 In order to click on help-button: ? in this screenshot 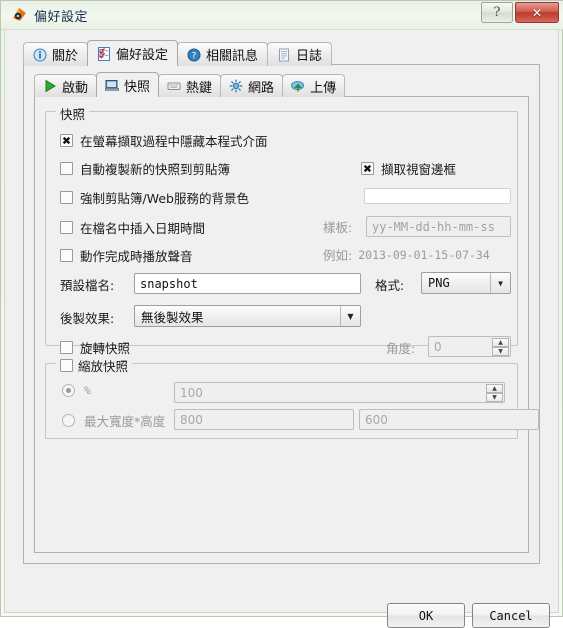, I will do `click(497, 12)`.